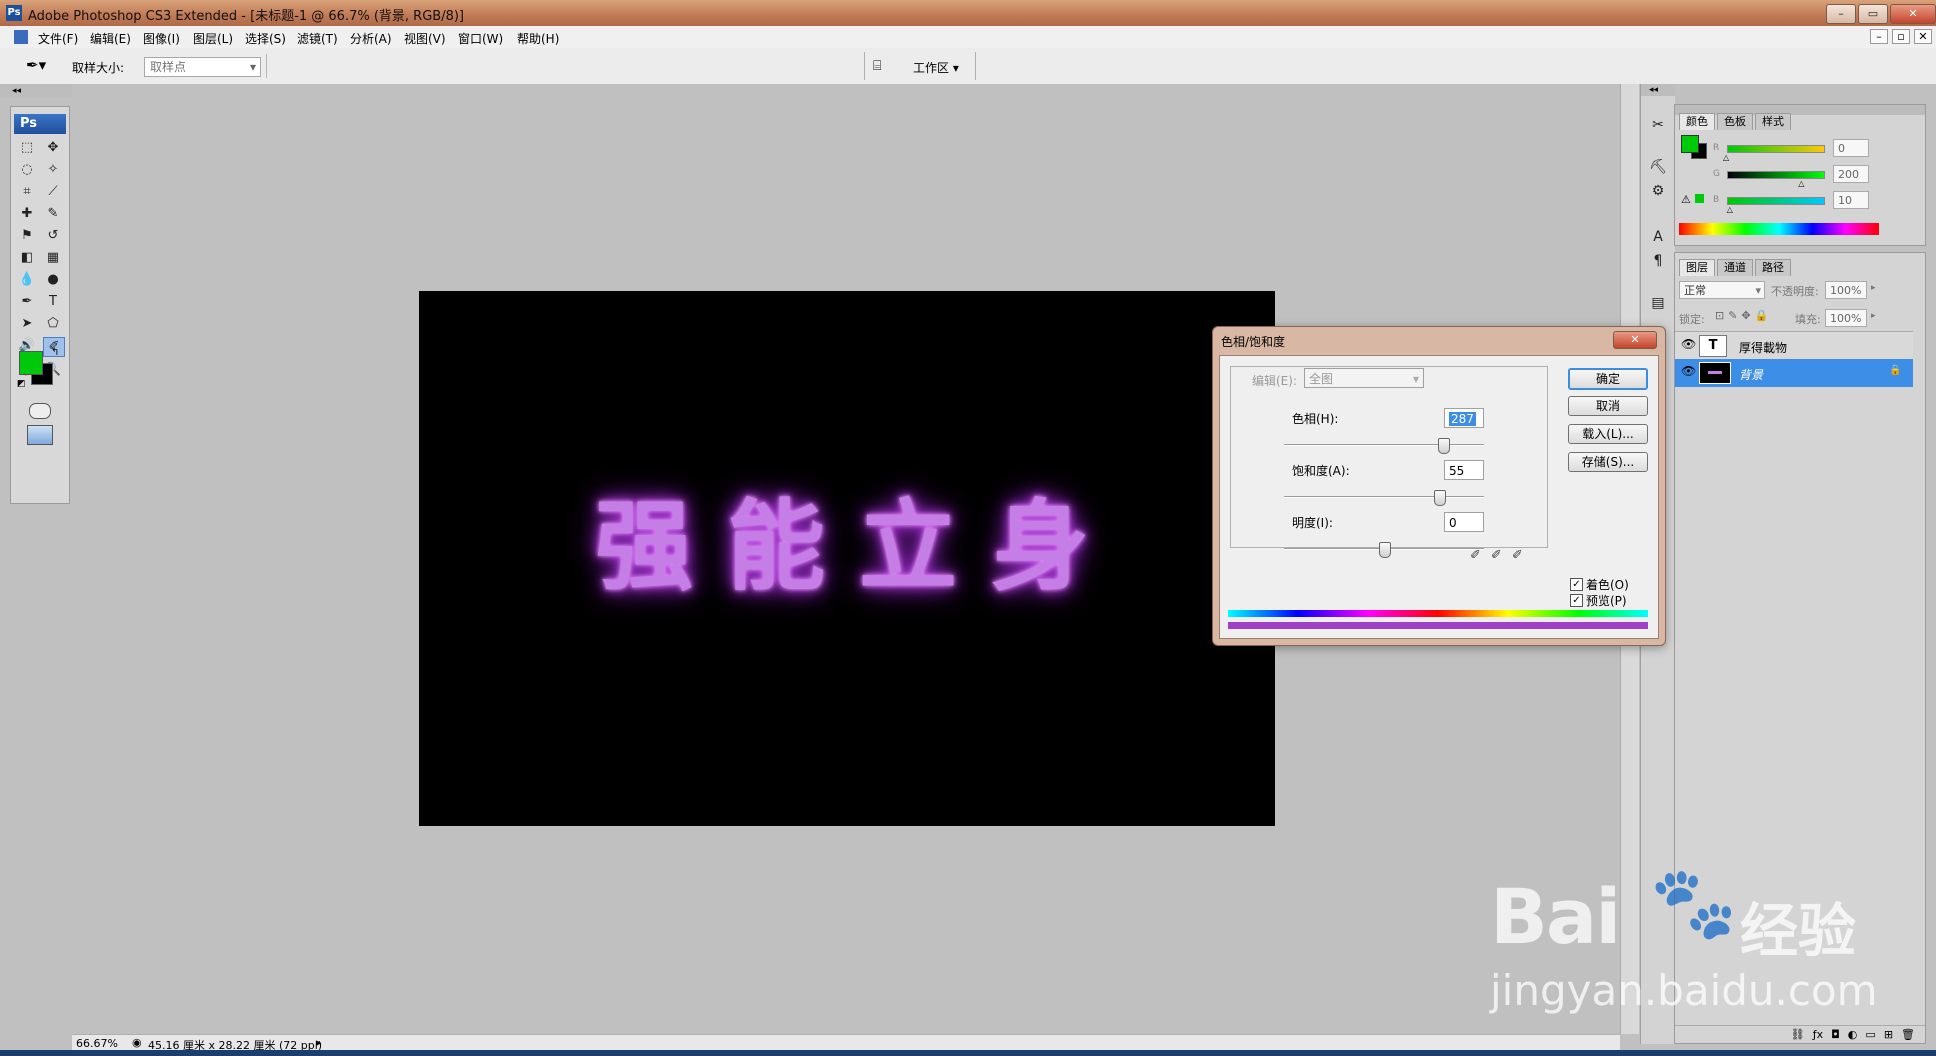  I want to click on b-slider-thumb: △, so click(1730, 209).